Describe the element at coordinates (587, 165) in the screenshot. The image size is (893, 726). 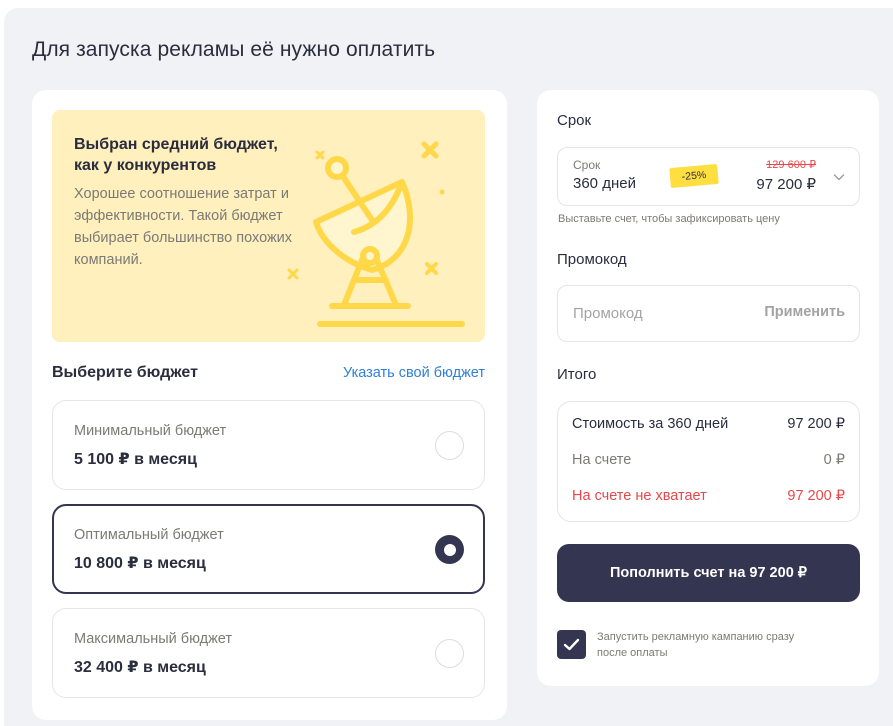
I see `term-label: Срок` at that location.